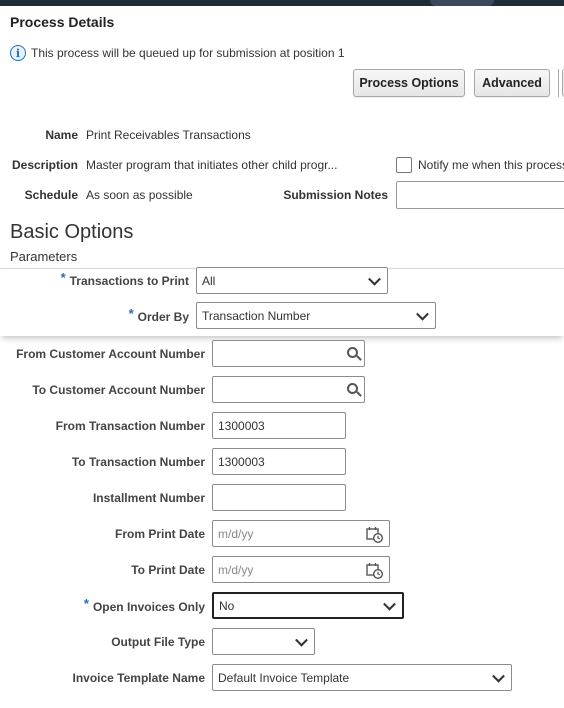  What do you see at coordinates (263, 641) in the screenshot?
I see `output-file-type-select` at bounding box center [263, 641].